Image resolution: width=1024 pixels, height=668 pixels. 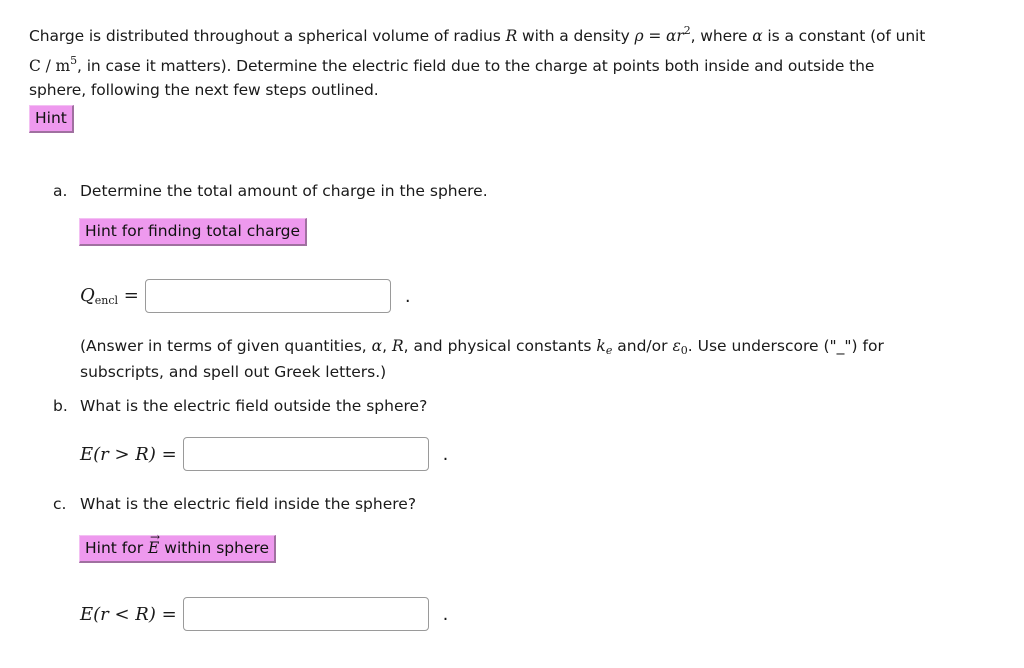 What do you see at coordinates (721, 36) in the screenshot?
I see `intro-text: , where` at bounding box center [721, 36].